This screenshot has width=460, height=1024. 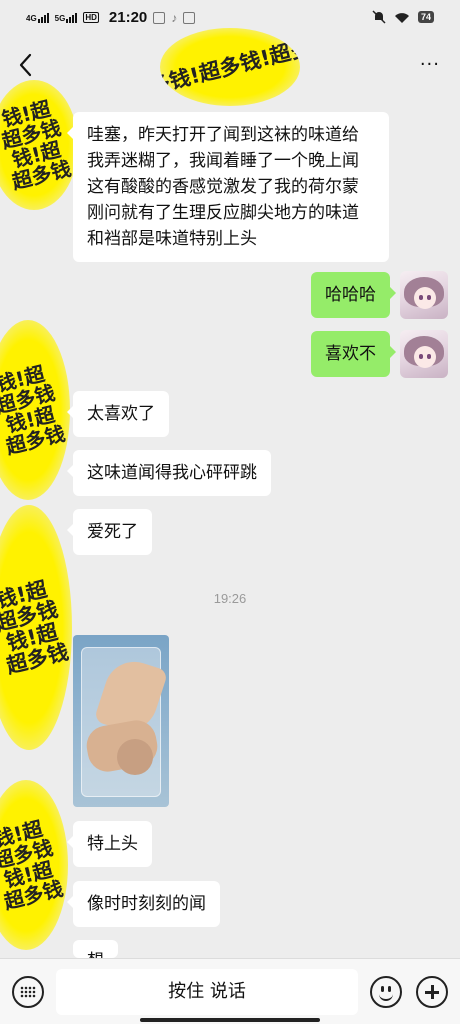 I want to click on title-sticker: 超多钱!超多钱!超多钱, so click(x=230, y=67).